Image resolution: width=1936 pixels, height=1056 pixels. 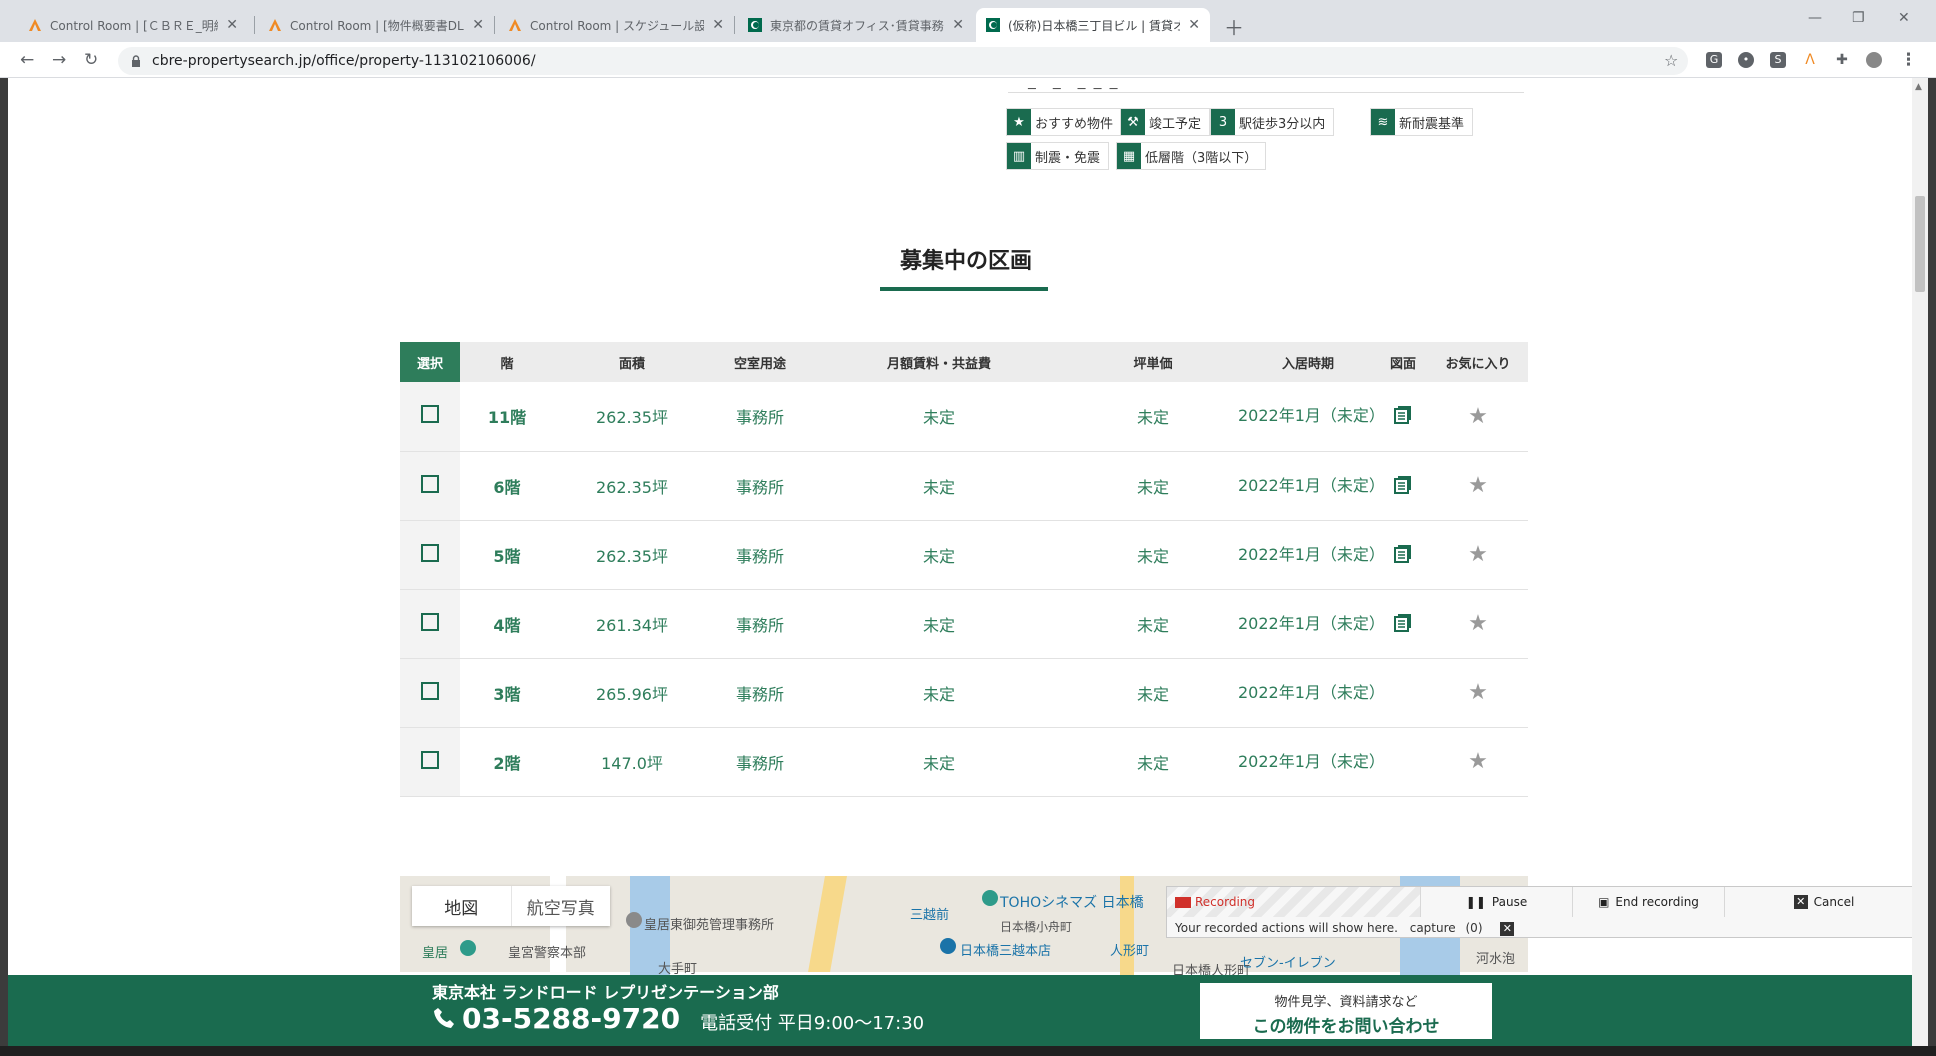 I want to click on header-use: 空室用途, so click(x=760, y=362).